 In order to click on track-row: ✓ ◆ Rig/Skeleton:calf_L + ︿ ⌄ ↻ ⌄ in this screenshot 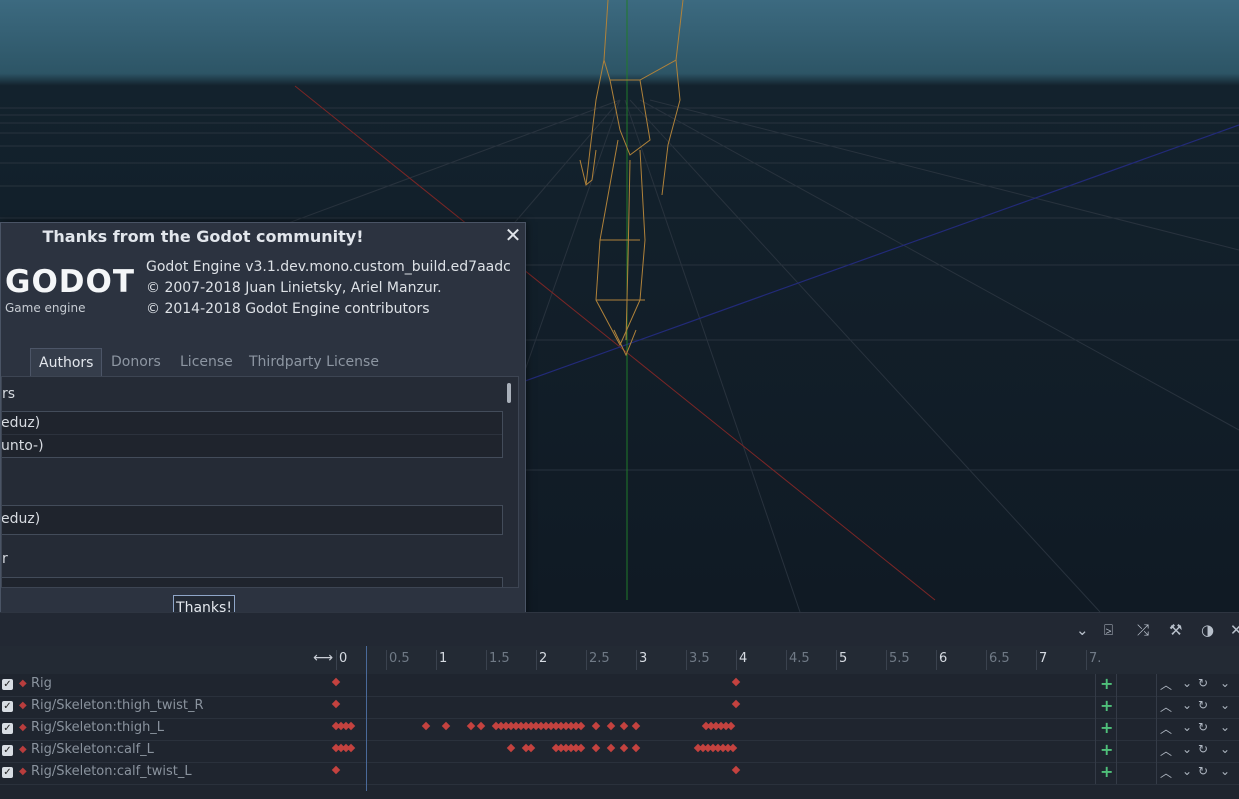, I will do `click(619, 751)`.